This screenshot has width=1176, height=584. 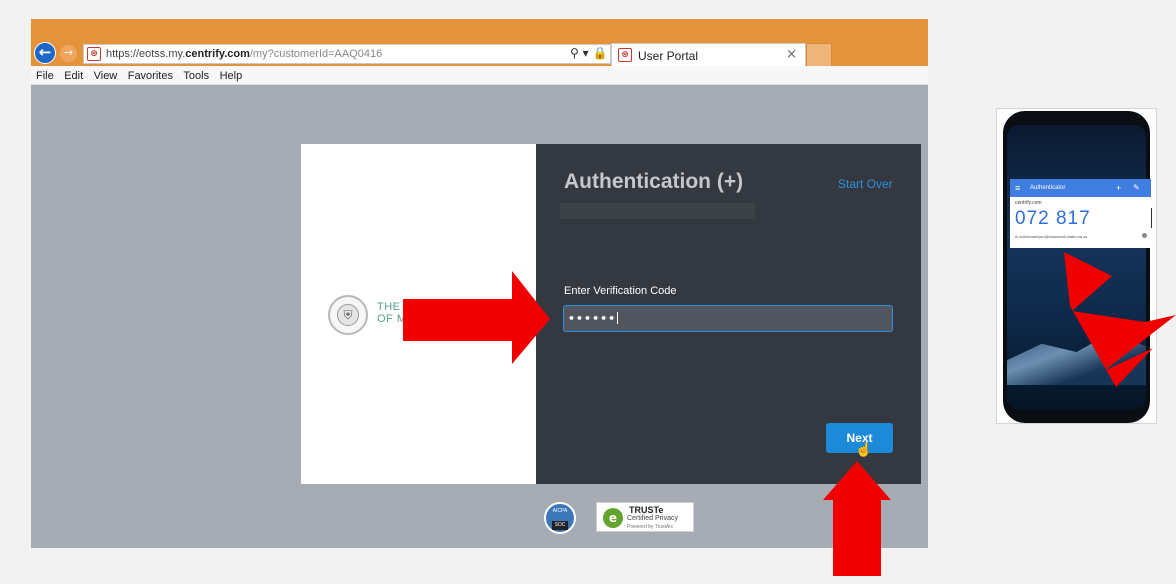 I want to click on arrow-to-next-button, so click(x=857, y=518).